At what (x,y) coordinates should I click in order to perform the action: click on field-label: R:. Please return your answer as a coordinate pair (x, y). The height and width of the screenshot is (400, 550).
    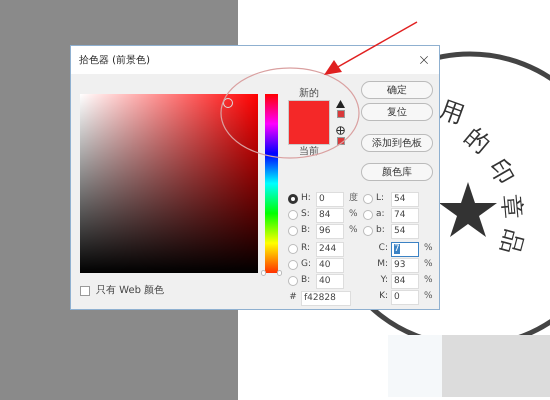
    Looking at the image, I should click on (306, 249).